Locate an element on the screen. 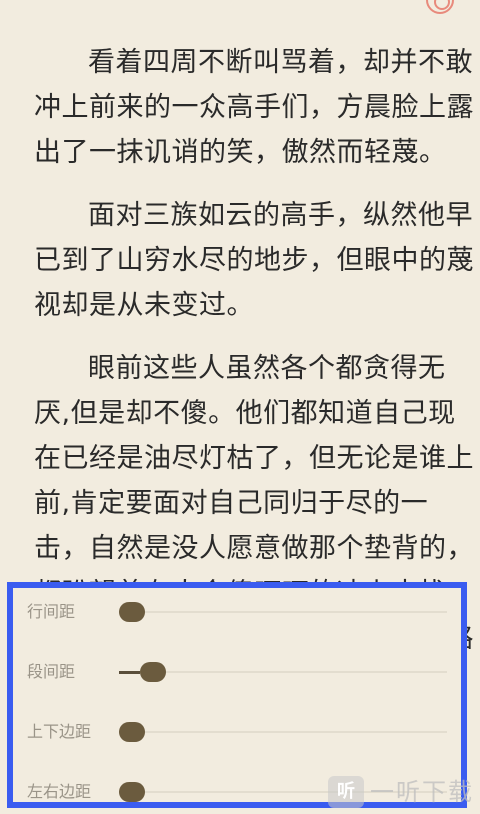 The width and height of the screenshot is (480, 814). line-spacing-track is located at coordinates (283, 612).